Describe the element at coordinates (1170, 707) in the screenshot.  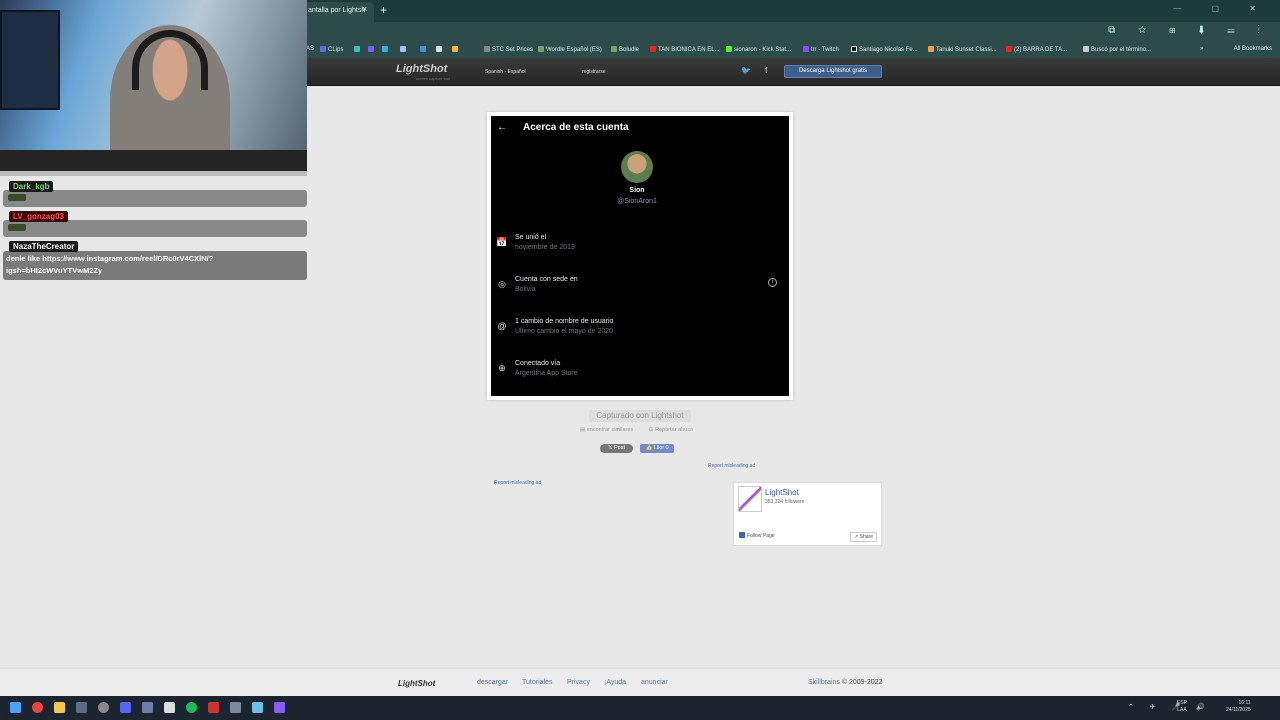
I see `system-tray-icons: ⌃ ✈ 🎤 🔊` at that location.